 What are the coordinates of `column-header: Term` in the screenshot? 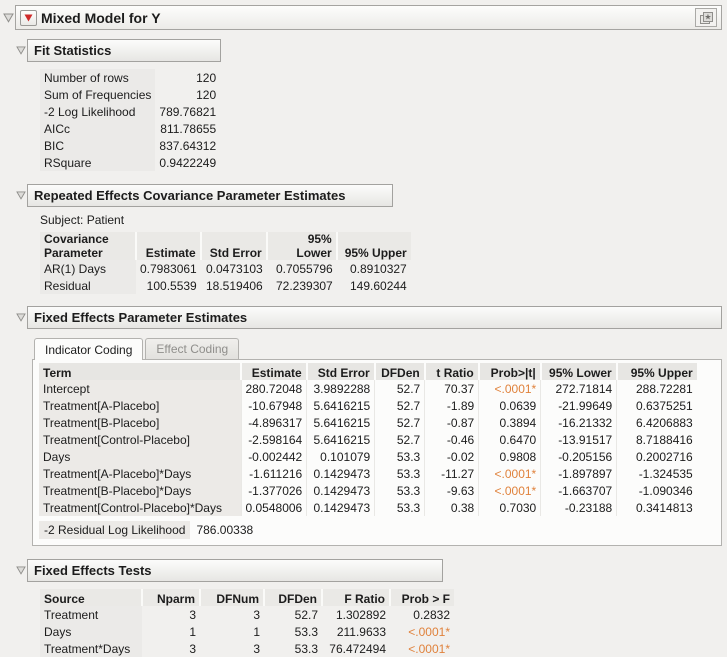 It's located at (140, 371).